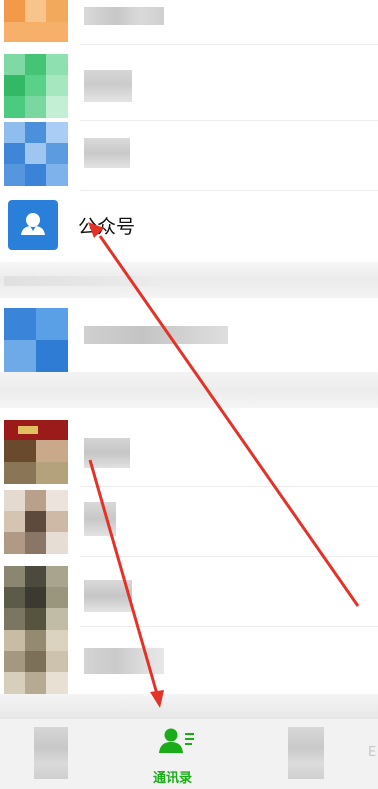 The width and height of the screenshot is (378, 789). I want to click on tab-contacts: 通讯录, so click(175, 756).